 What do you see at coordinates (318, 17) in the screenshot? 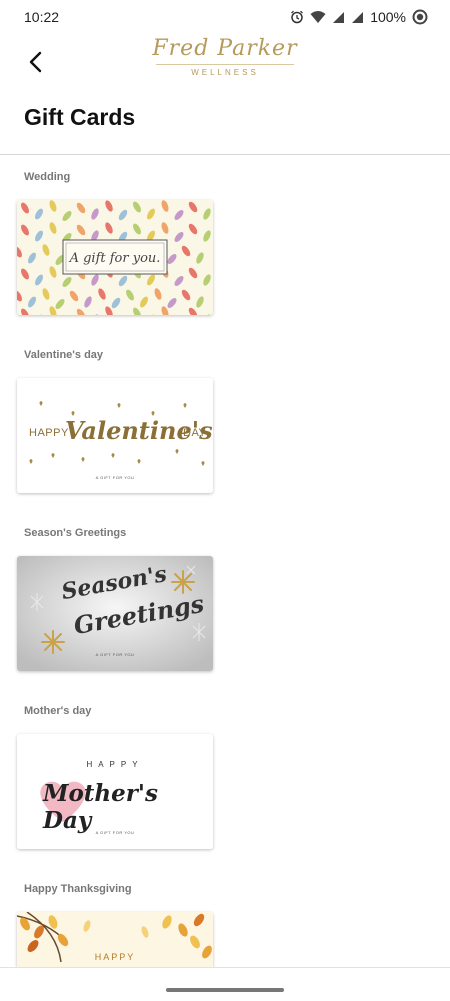
I see `wifi-icon` at bounding box center [318, 17].